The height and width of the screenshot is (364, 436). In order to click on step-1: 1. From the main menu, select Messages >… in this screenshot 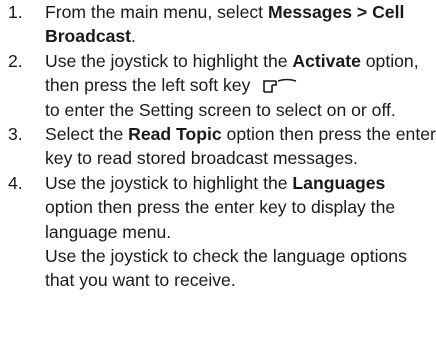, I will do `click(222, 24)`.